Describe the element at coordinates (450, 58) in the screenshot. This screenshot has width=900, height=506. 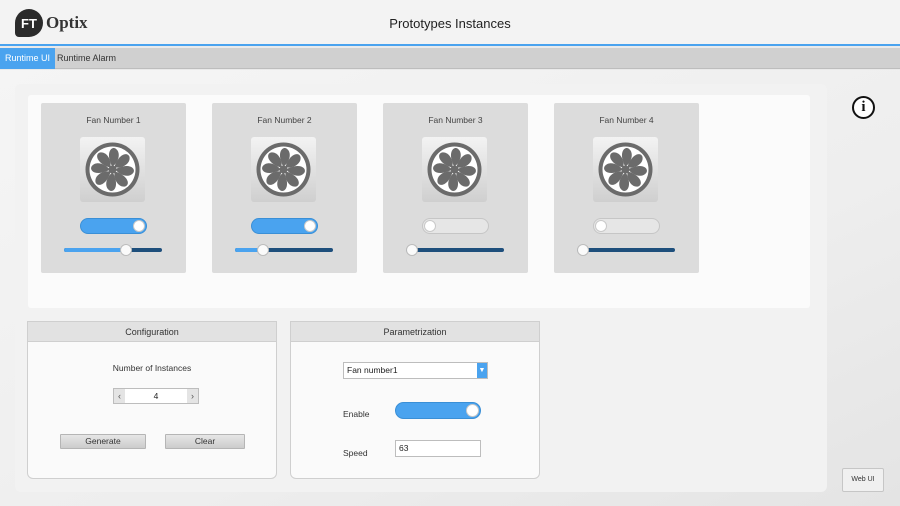
I see `tab-bar: Runtime UI Runtime Alarm` at that location.